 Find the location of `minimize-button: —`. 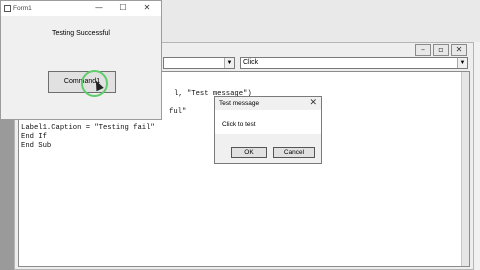

minimize-button: — is located at coordinates (99, 8).